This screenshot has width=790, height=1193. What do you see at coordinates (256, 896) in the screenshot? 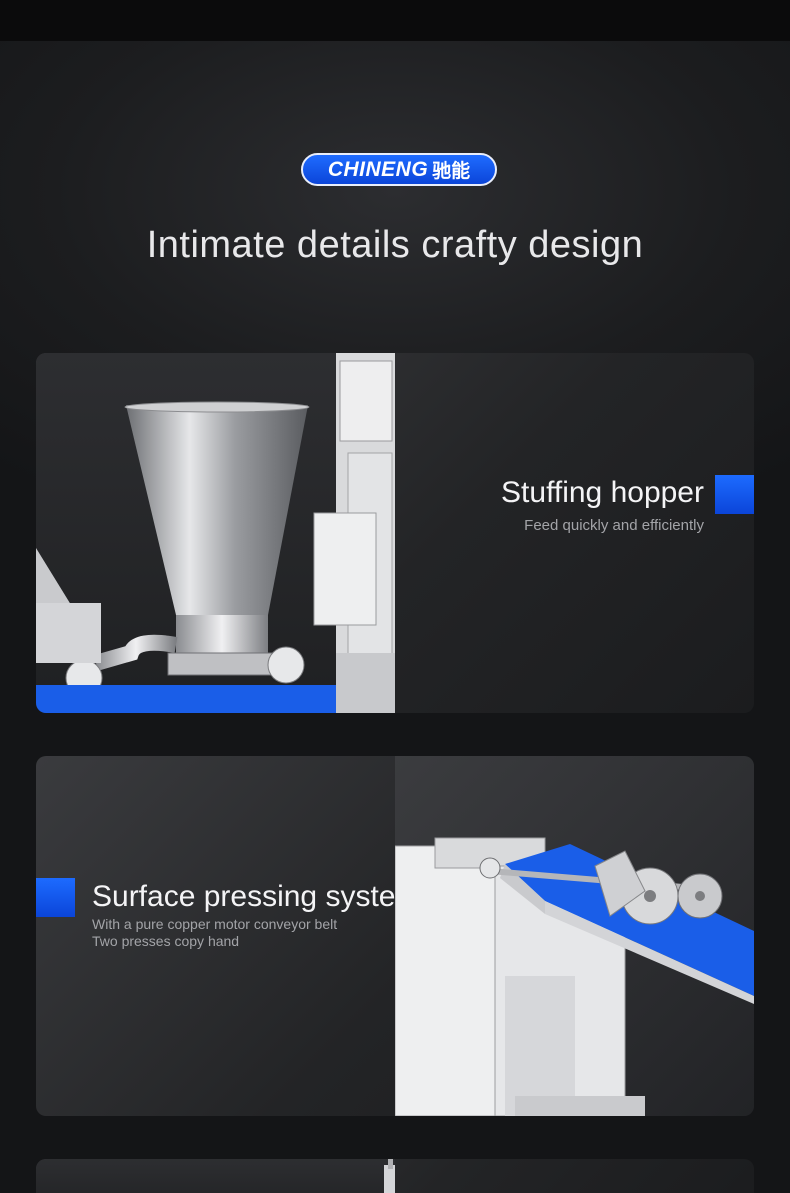
I see `feature-title: Surface pressing system` at bounding box center [256, 896].